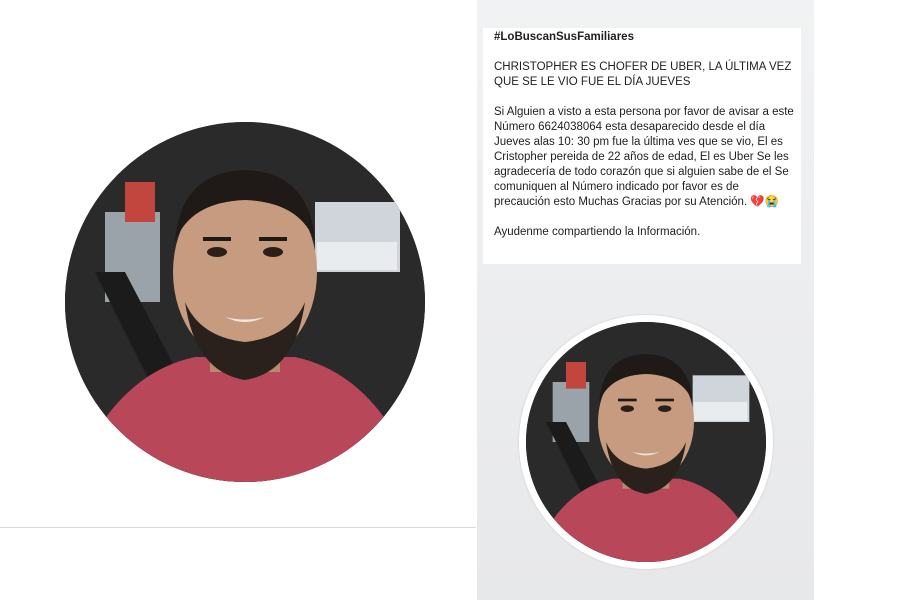 The height and width of the screenshot is (600, 900). I want to click on post-hashtag: #LoBuscanSusFamiliares, so click(644, 37).